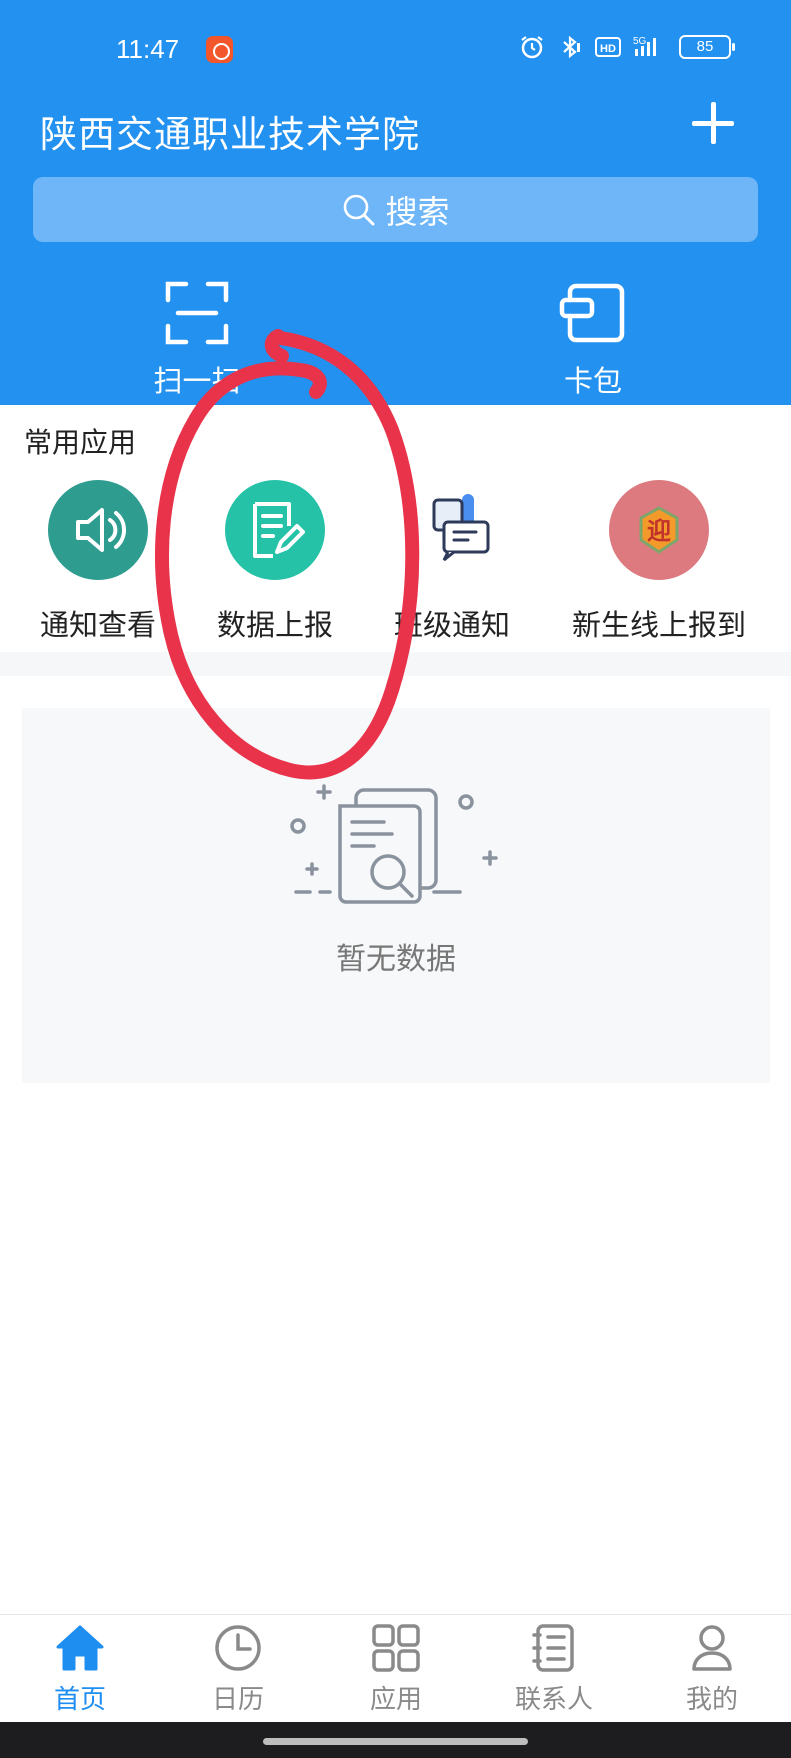  I want to click on nav-label: 我的, so click(711, 1700).